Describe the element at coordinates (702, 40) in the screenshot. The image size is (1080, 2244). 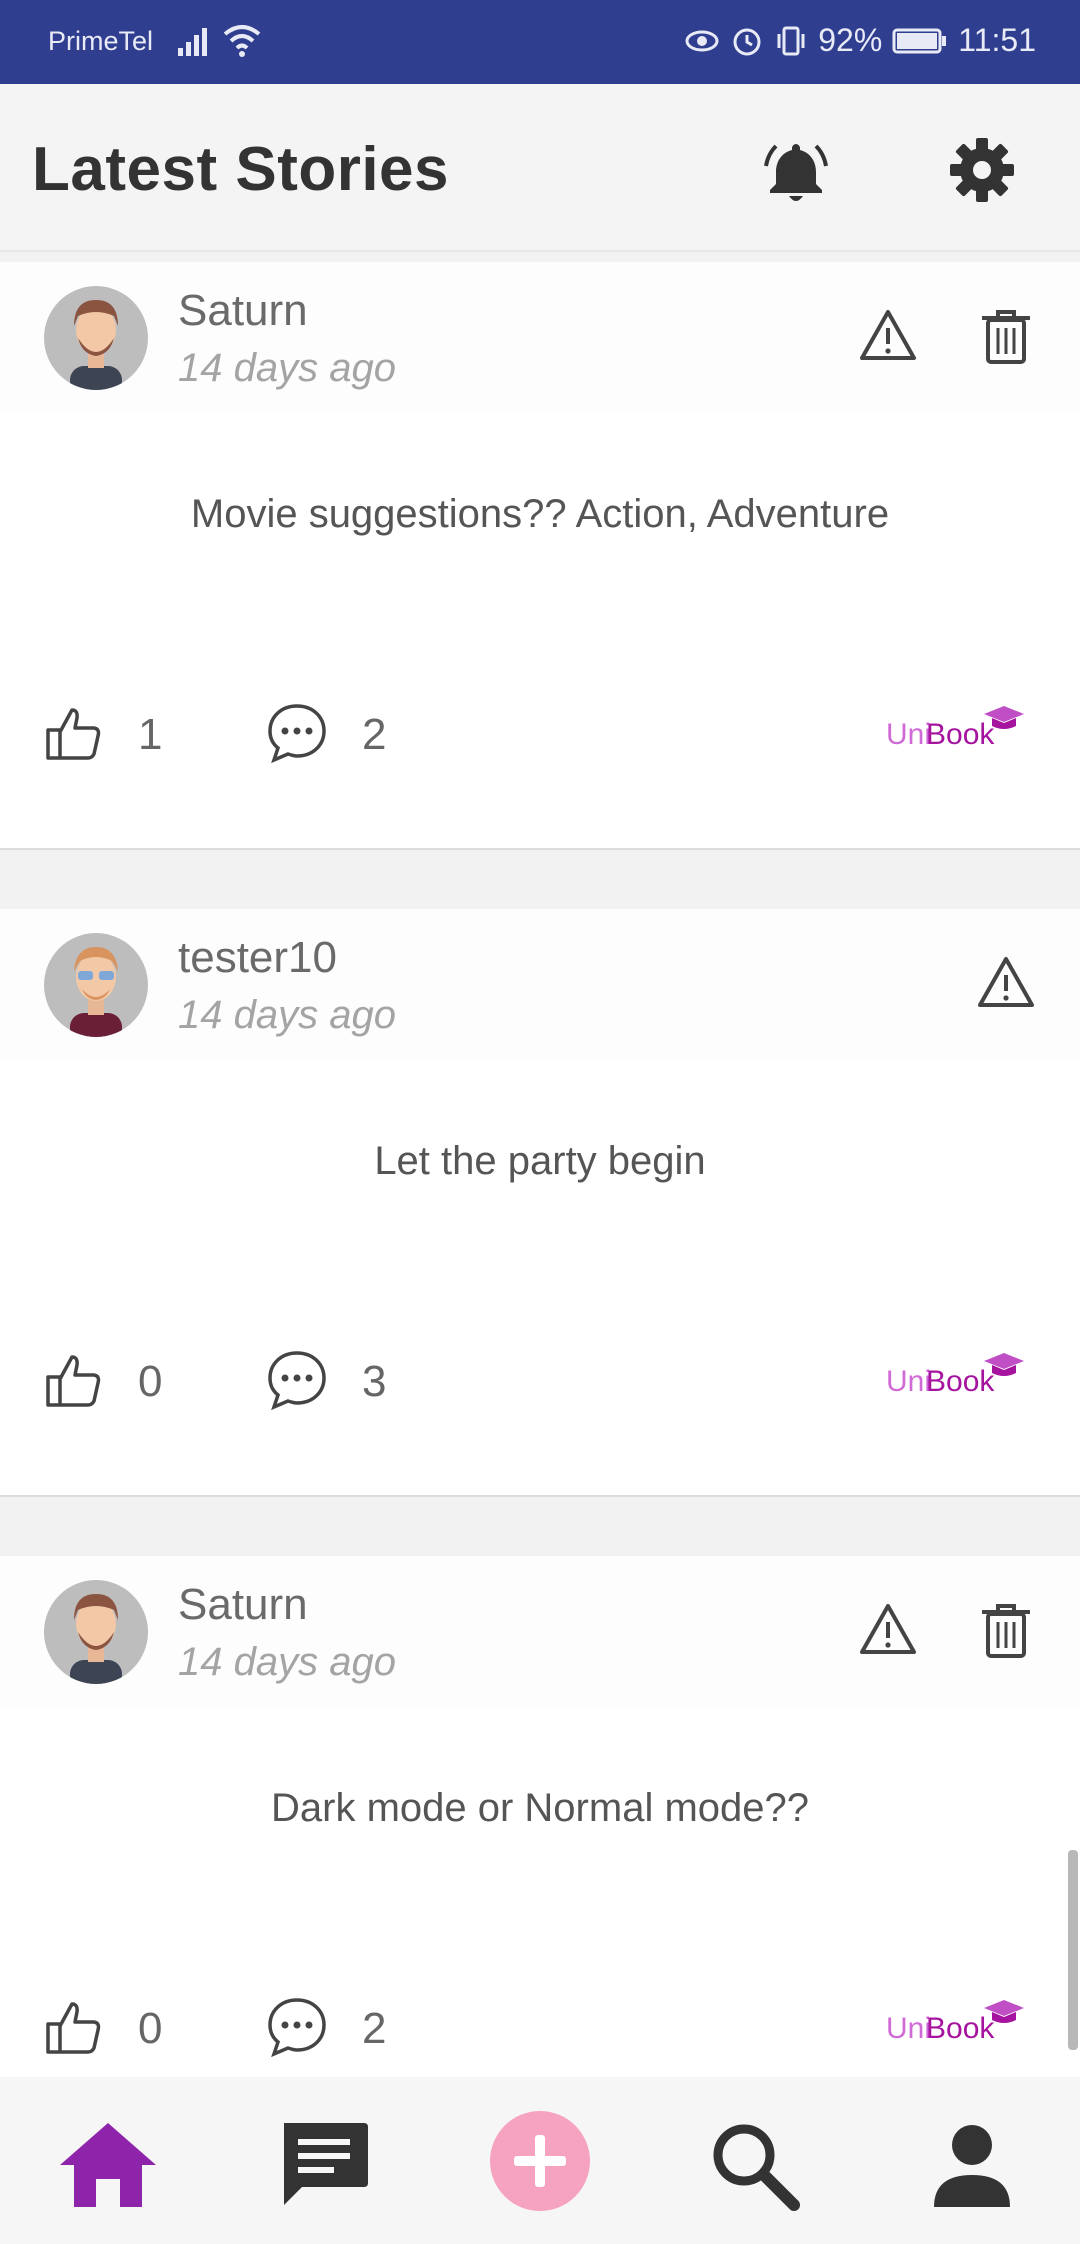
I see `eye-icon` at that location.